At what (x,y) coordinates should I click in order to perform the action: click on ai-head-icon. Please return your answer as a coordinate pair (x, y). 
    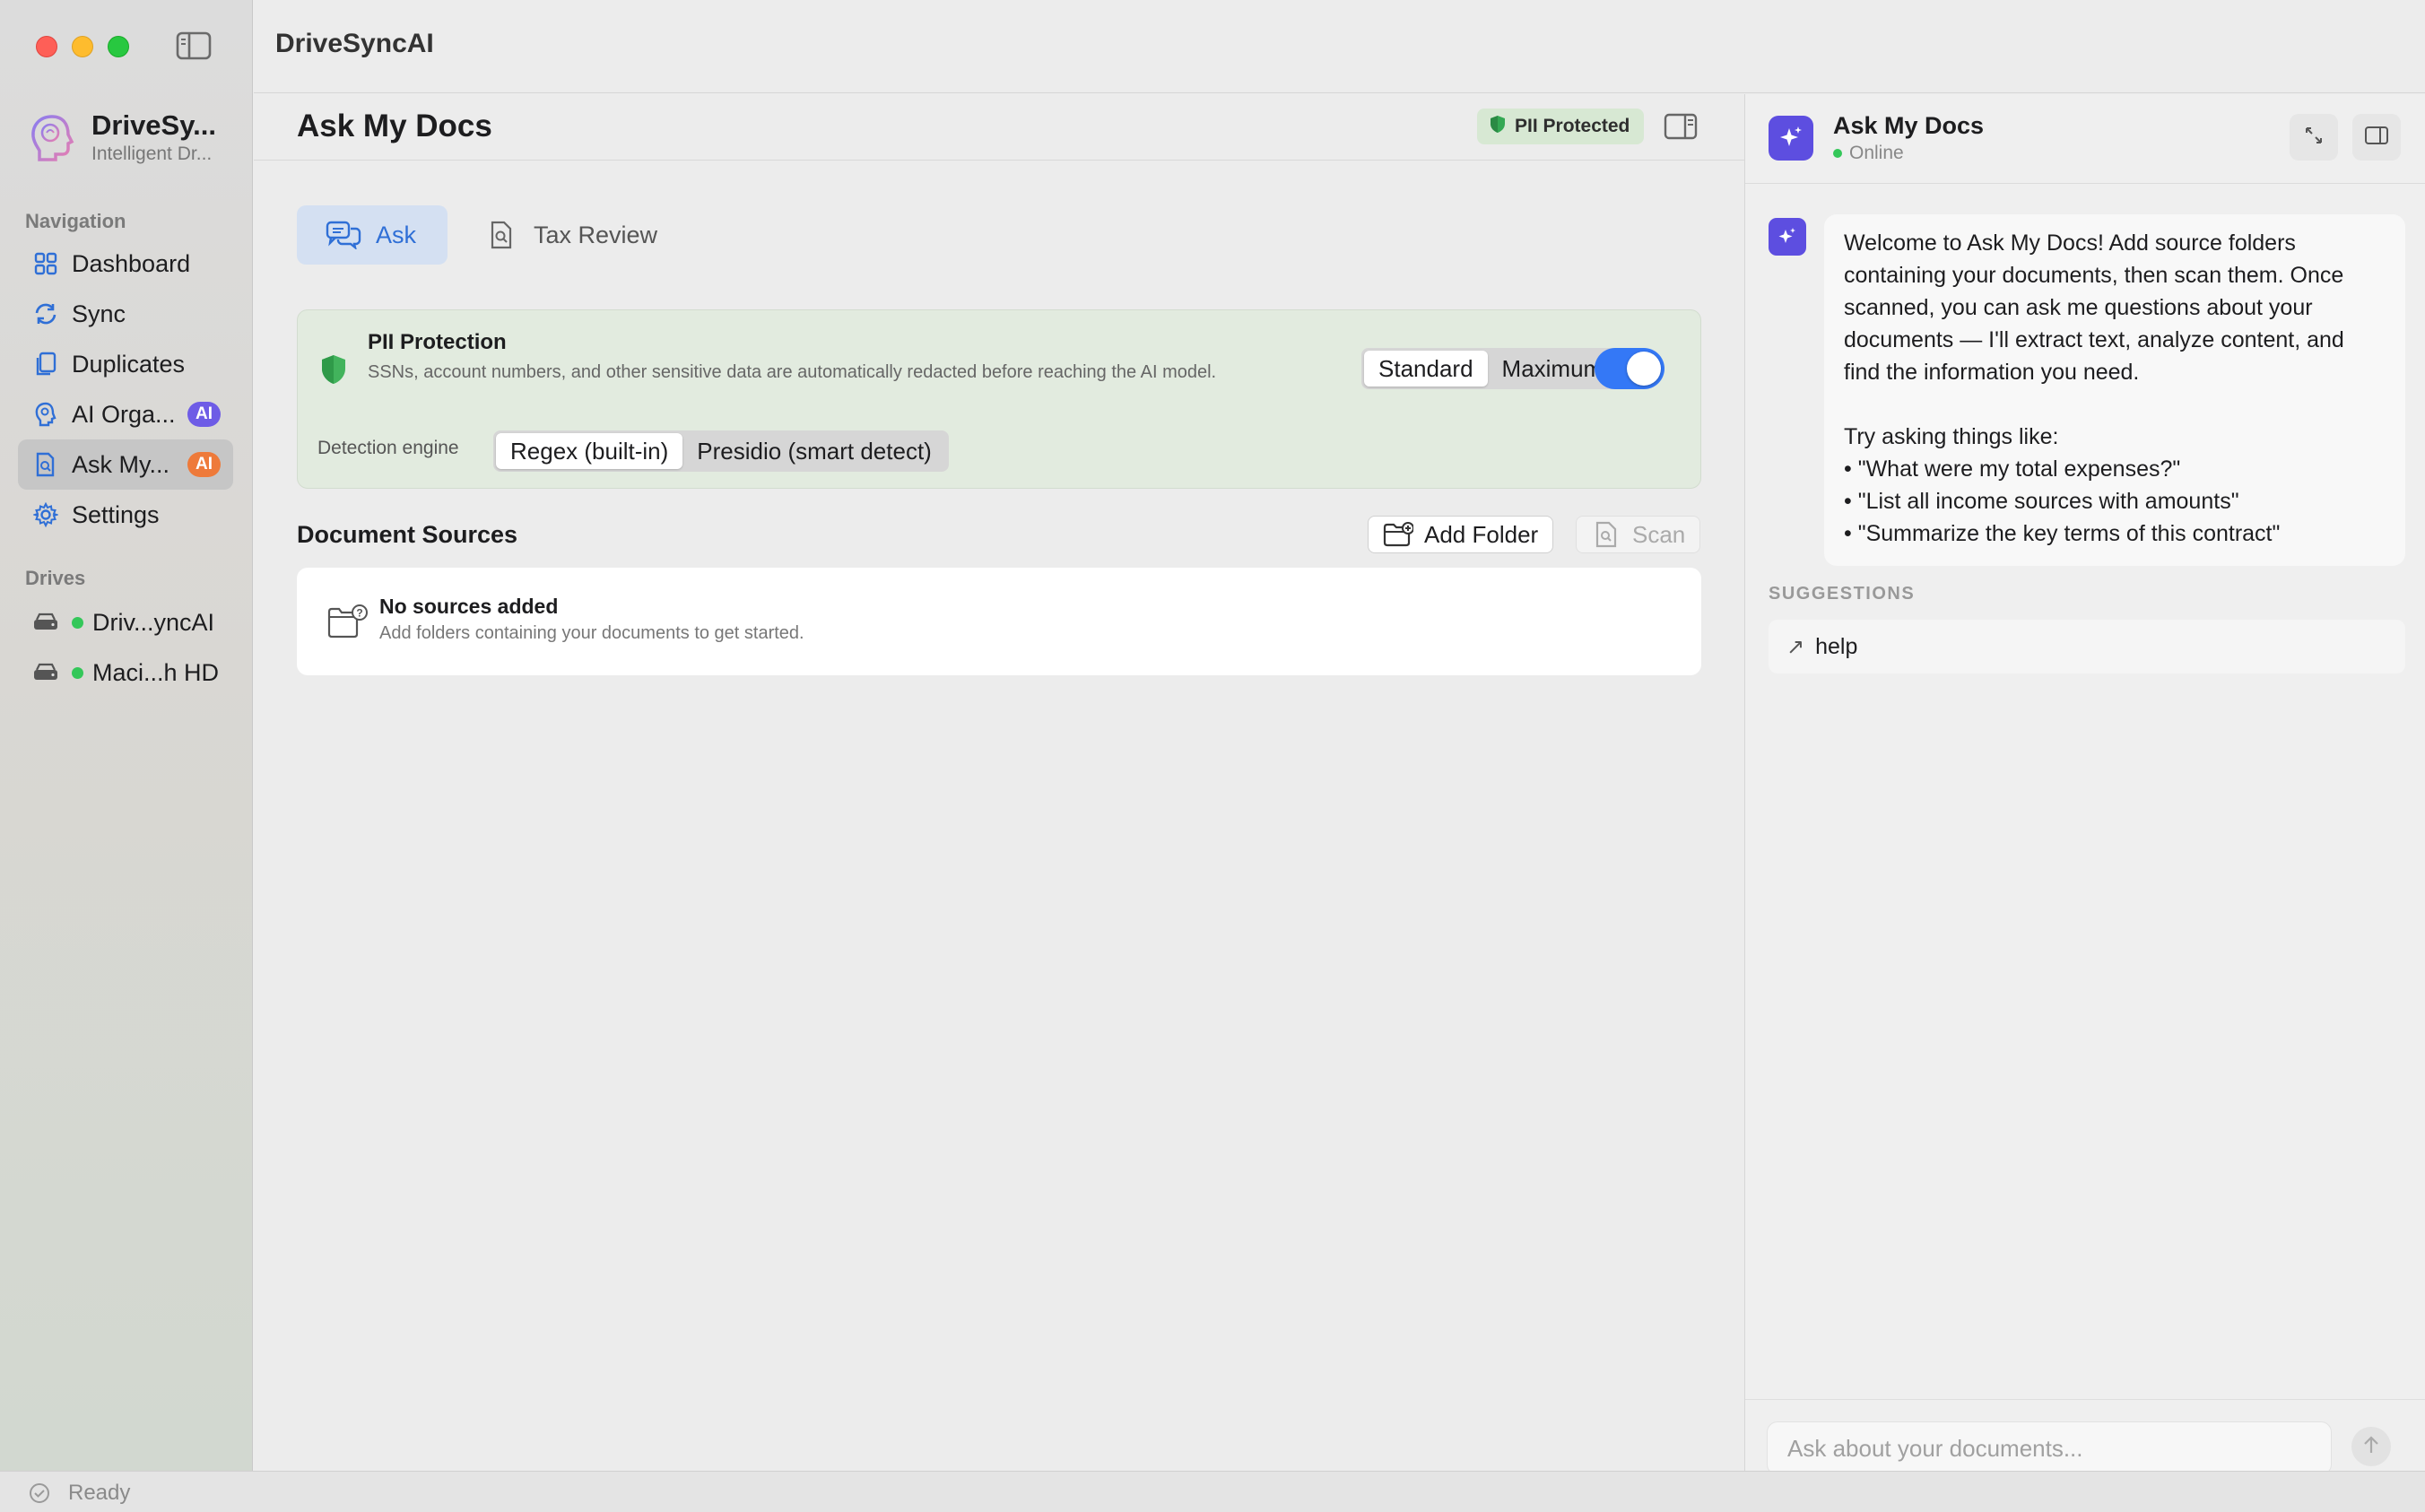
    Looking at the image, I should click on (45, 415).